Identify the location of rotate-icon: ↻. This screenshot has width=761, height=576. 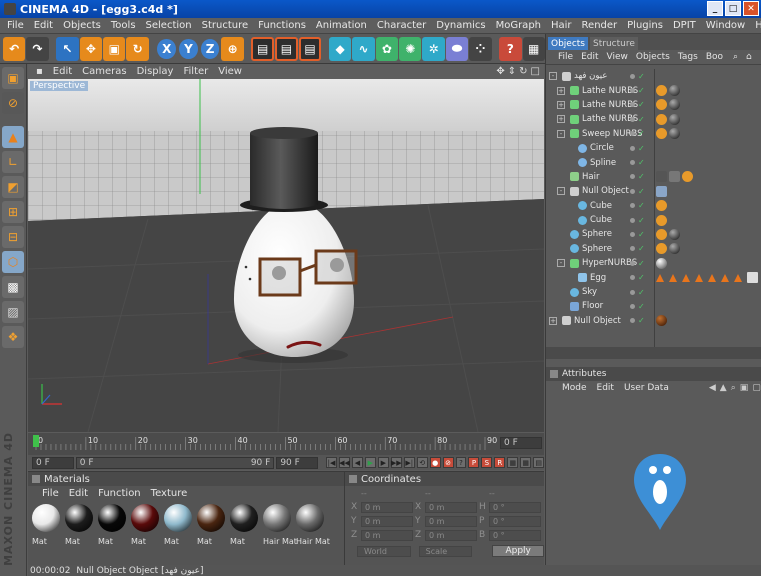
(137, 48).